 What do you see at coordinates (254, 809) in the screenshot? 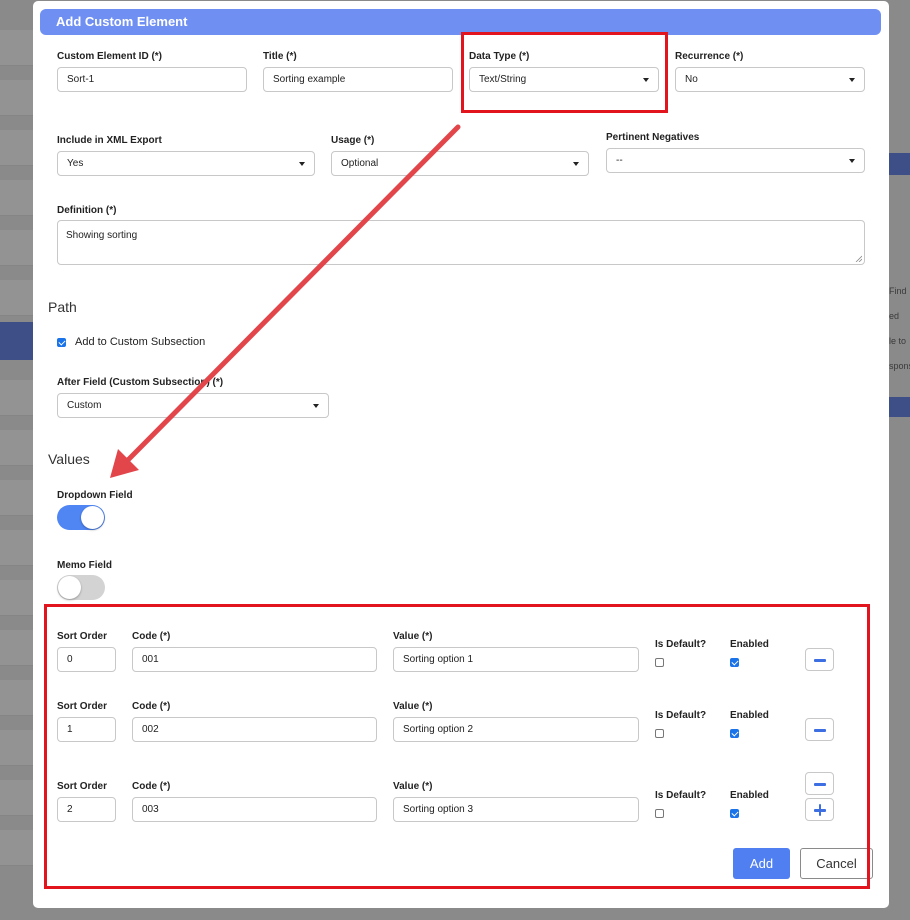
I see `code-input: 003` at bounding box center [254, 809].